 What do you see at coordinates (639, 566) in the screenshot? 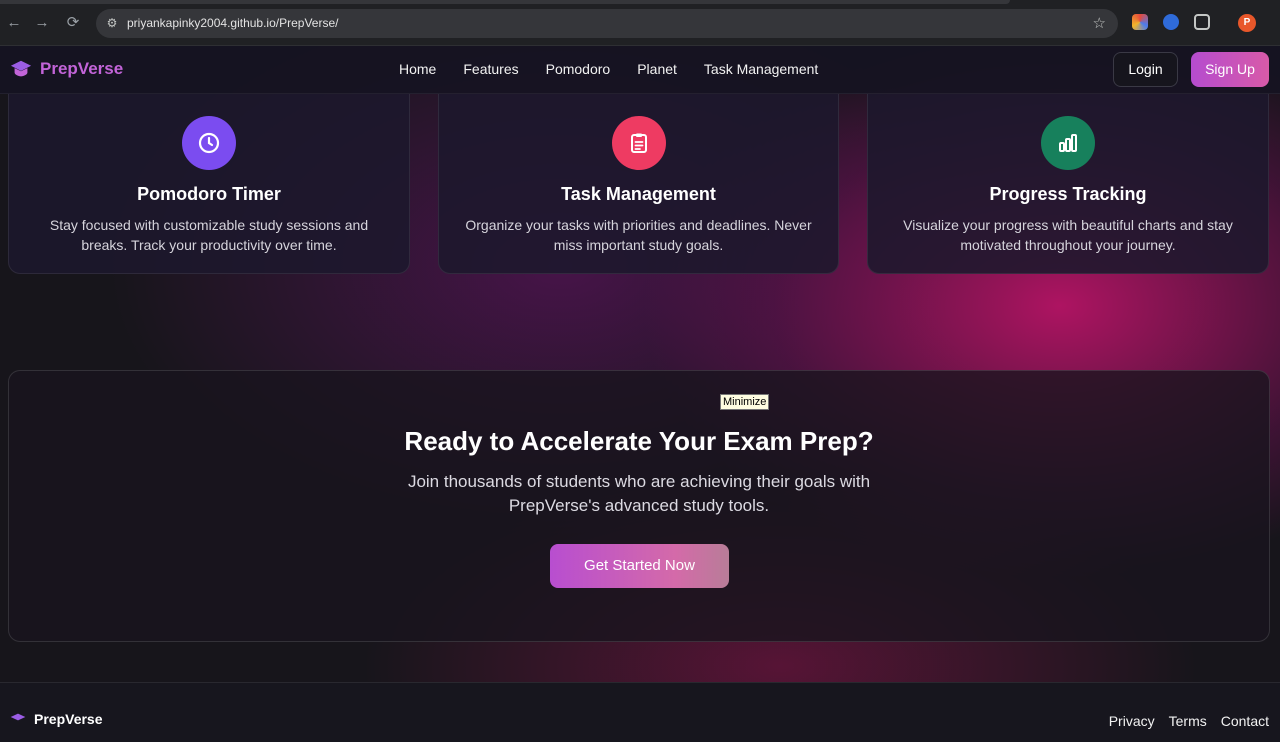
I see `get-started-button: Get Started Now` at bounding box center [639, 566].